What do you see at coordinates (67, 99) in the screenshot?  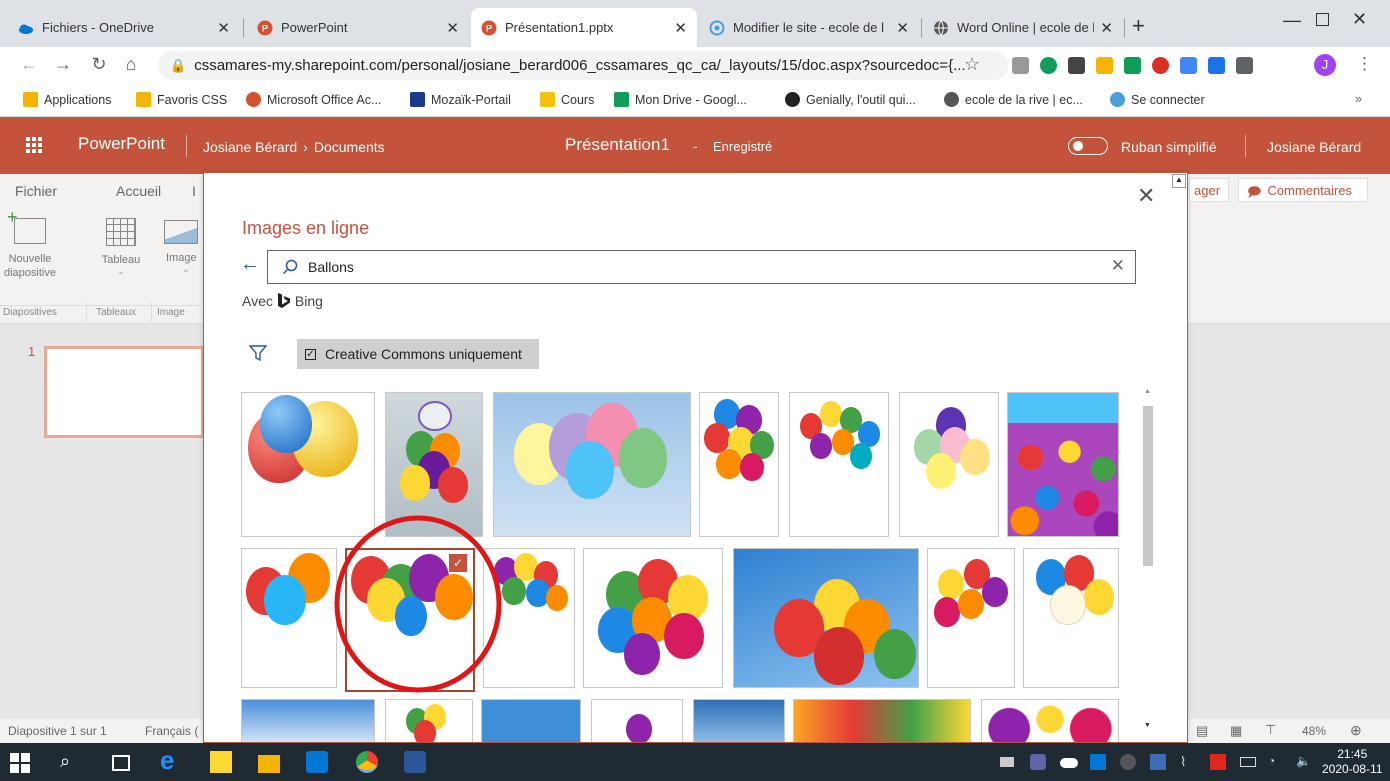 I see `bookmark-item: Applications` at bounding box center [67, 99].